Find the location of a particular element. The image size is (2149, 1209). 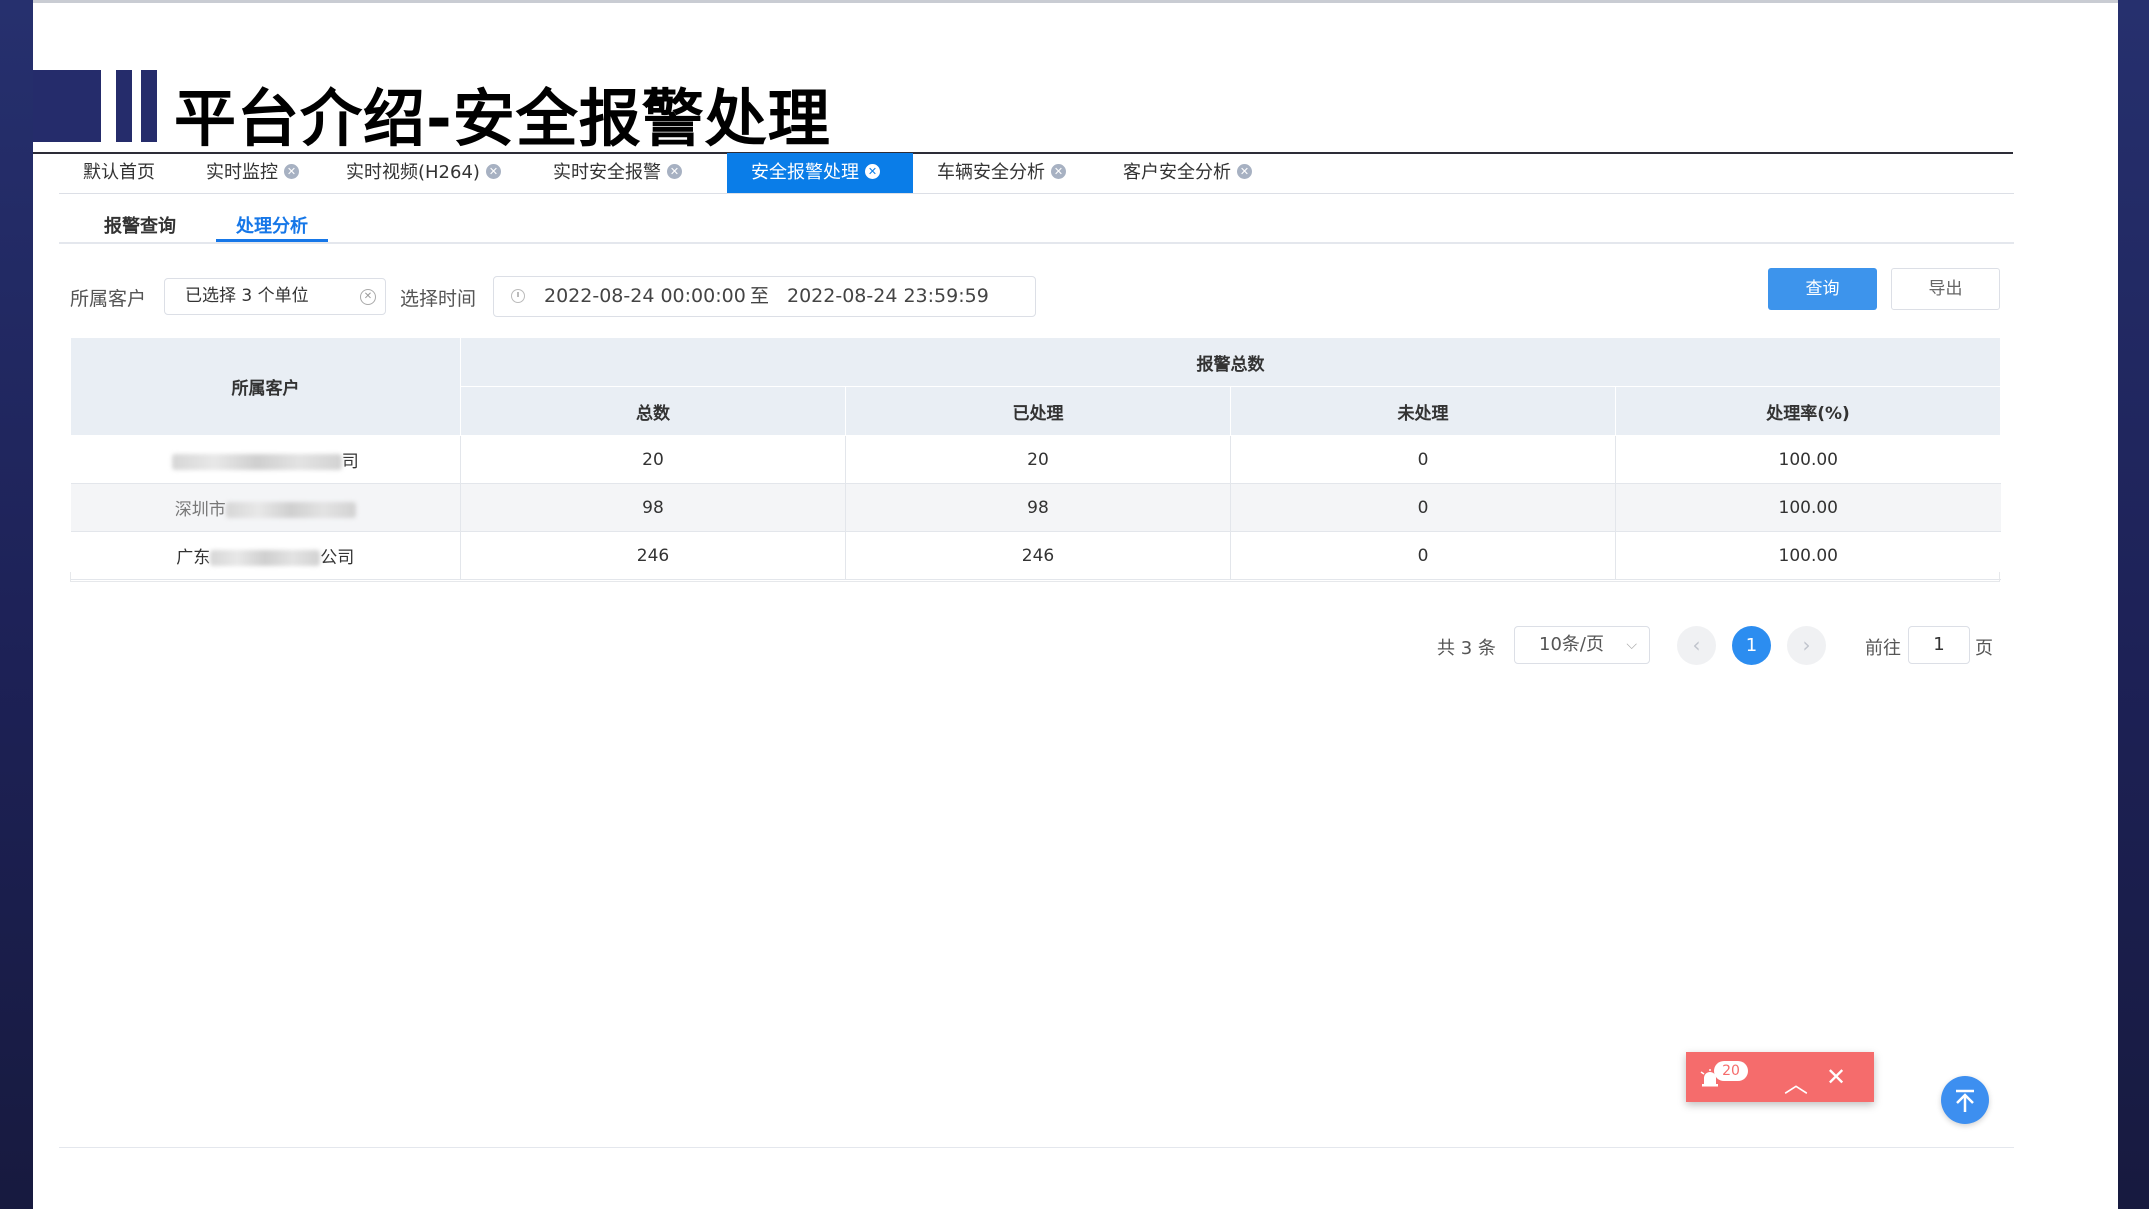

goto-page-input: 1 is located at coordinates (1939, 645).